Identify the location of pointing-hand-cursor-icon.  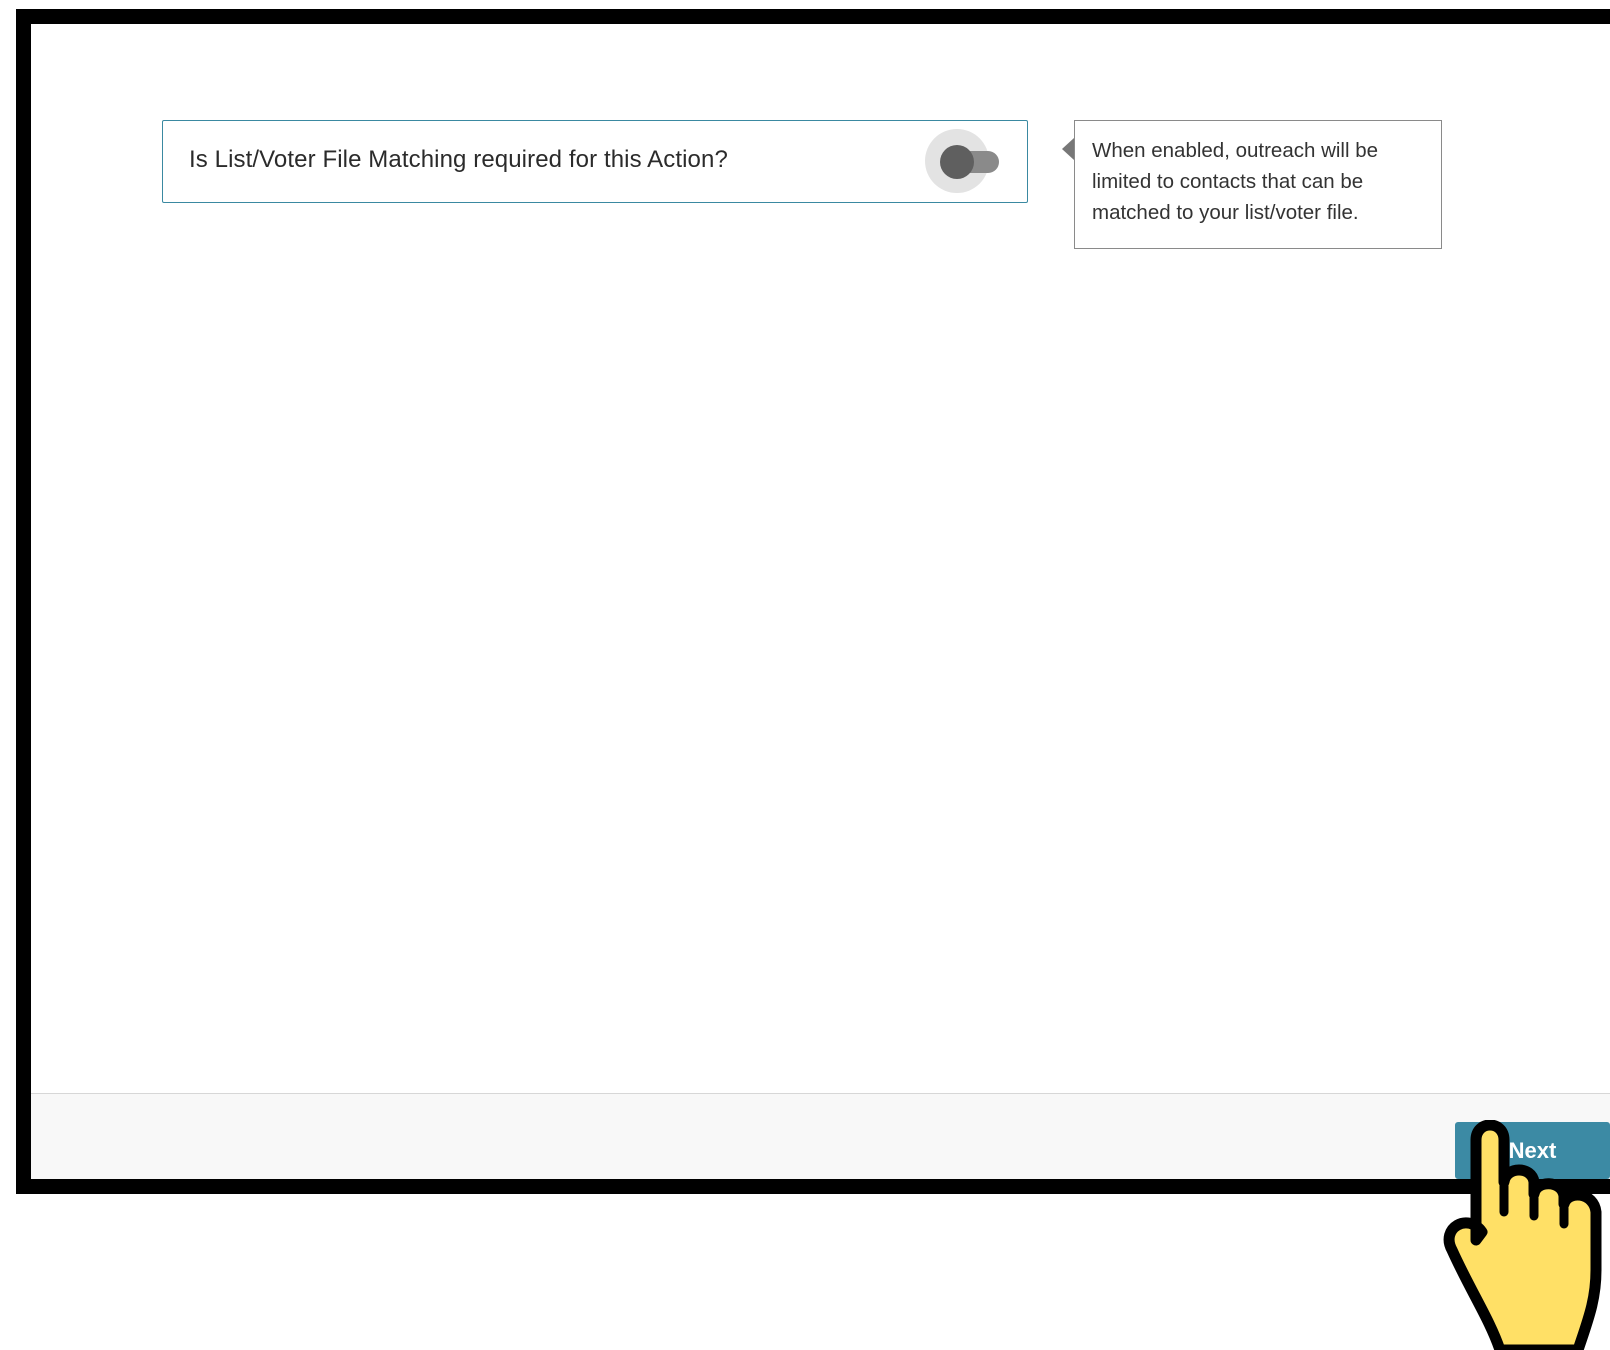
(1522, 1235).